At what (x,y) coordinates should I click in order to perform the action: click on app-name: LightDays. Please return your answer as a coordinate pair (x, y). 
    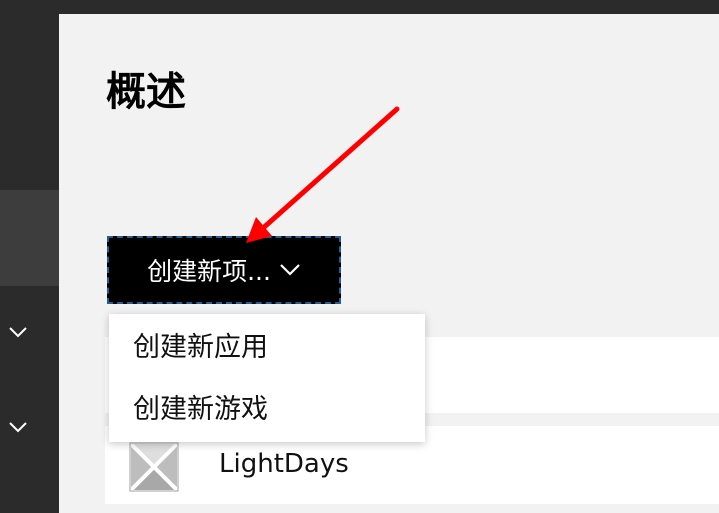
    Looking at the image, I should click on (284, 464).